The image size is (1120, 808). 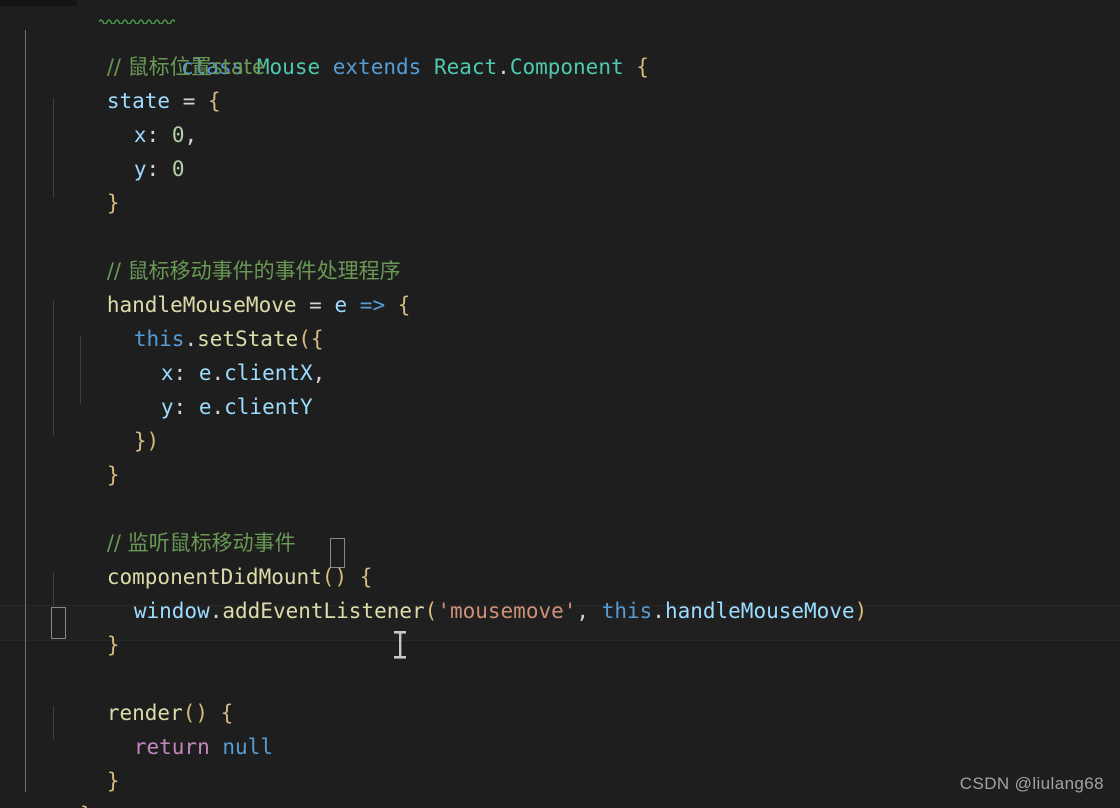 I want to click on code-line-1: class Mouse extends React.Component {, so click(x=560, y=39).